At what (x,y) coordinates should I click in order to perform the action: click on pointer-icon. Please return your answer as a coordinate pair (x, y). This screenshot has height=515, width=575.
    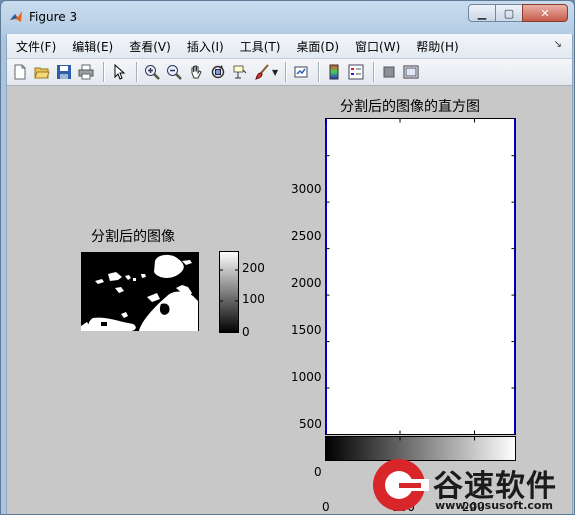
    Looking at the image, I should click on (119, 72).